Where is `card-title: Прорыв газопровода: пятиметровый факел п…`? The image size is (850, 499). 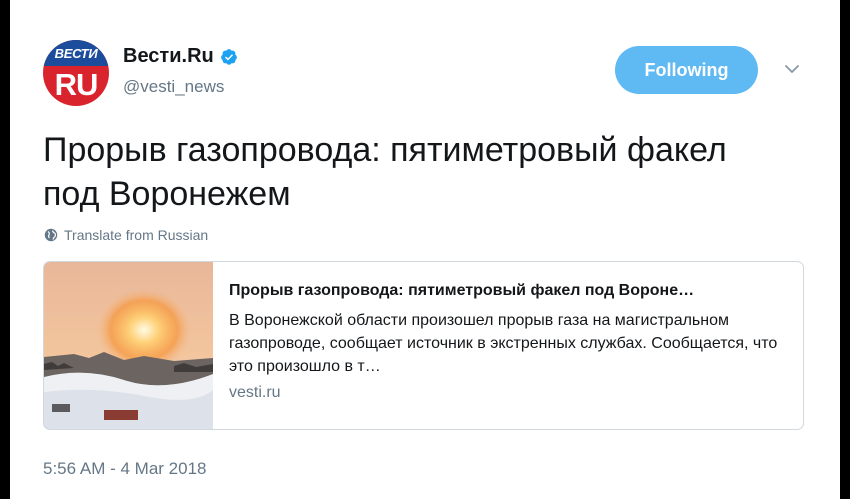 card-title: Прорыв газопровода: пятиметровый факел п… is located at coordinates (508, 291).